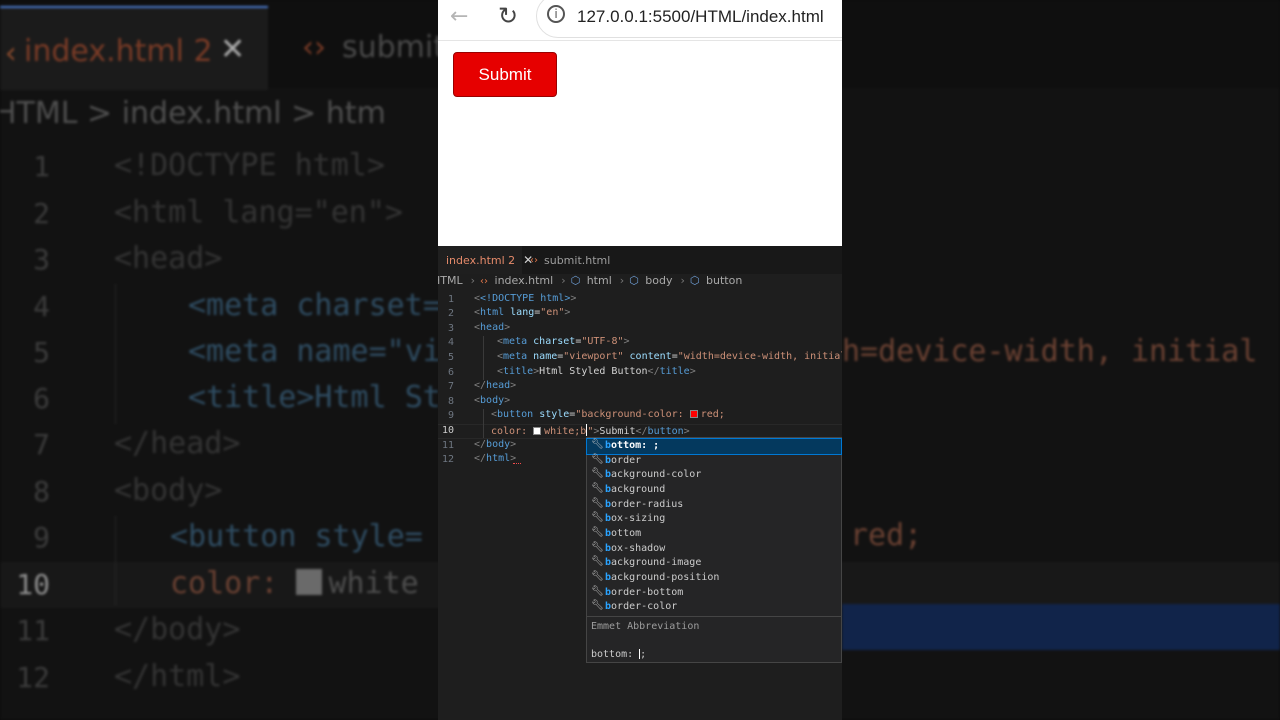 The height and width of the screenshot is (720, 1280). Describe the element at coordinates (714, 639) in the screenshot. I see `suggest-details: Emmet Abbreviation bottom: ;` at that location.